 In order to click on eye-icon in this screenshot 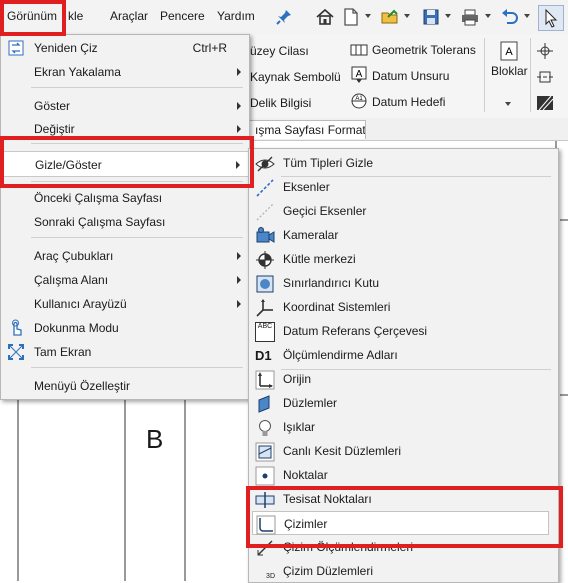, I will do `click(265, 164)`.